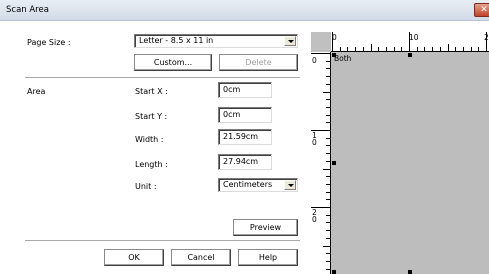 This screenshot has width=489, height=274. What do you see at coordinates (410, 55) in the screenshot?
I see `resize-handle-top` at bounding box center [410, 55].